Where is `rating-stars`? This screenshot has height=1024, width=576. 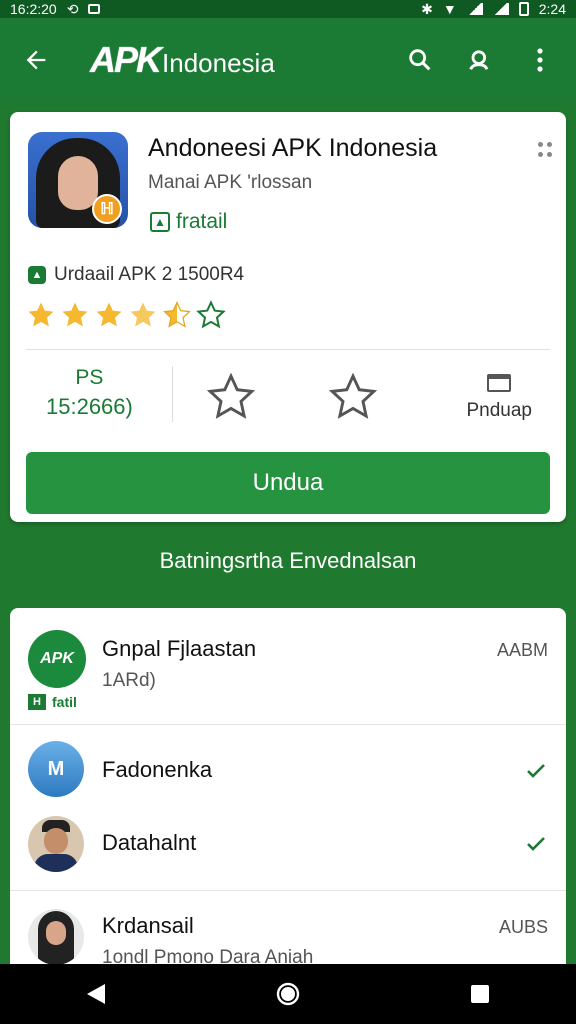 rating-stars is located at coordinates (126, 315).